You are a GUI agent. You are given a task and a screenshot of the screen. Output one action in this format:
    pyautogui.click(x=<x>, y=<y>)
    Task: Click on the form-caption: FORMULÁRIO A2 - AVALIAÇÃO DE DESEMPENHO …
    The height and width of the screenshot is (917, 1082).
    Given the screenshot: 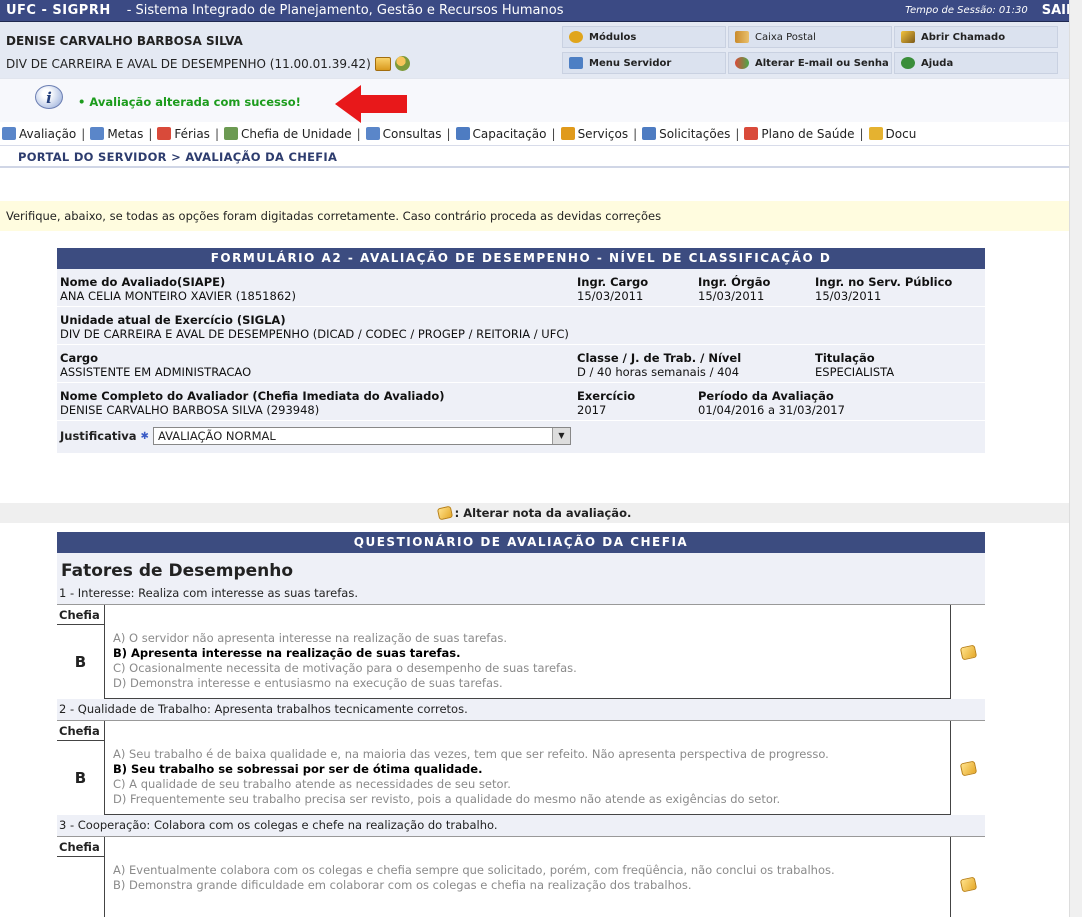 What is the action you would take?
    pyautogui.click(x=521, y=258)
    